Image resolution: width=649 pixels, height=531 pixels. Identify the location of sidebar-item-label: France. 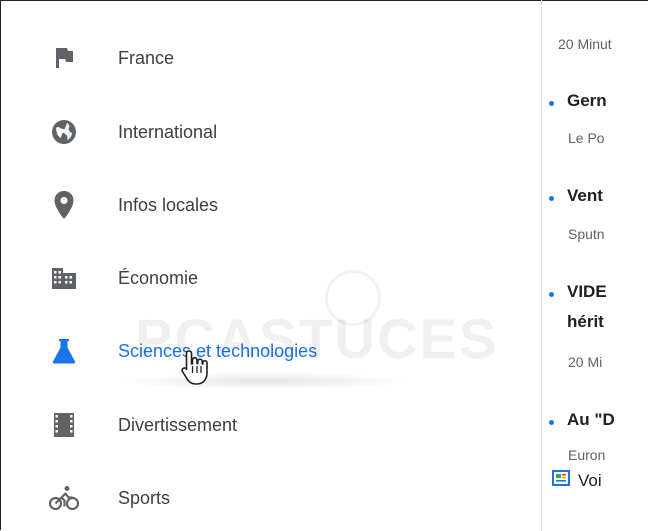
(146, 57).